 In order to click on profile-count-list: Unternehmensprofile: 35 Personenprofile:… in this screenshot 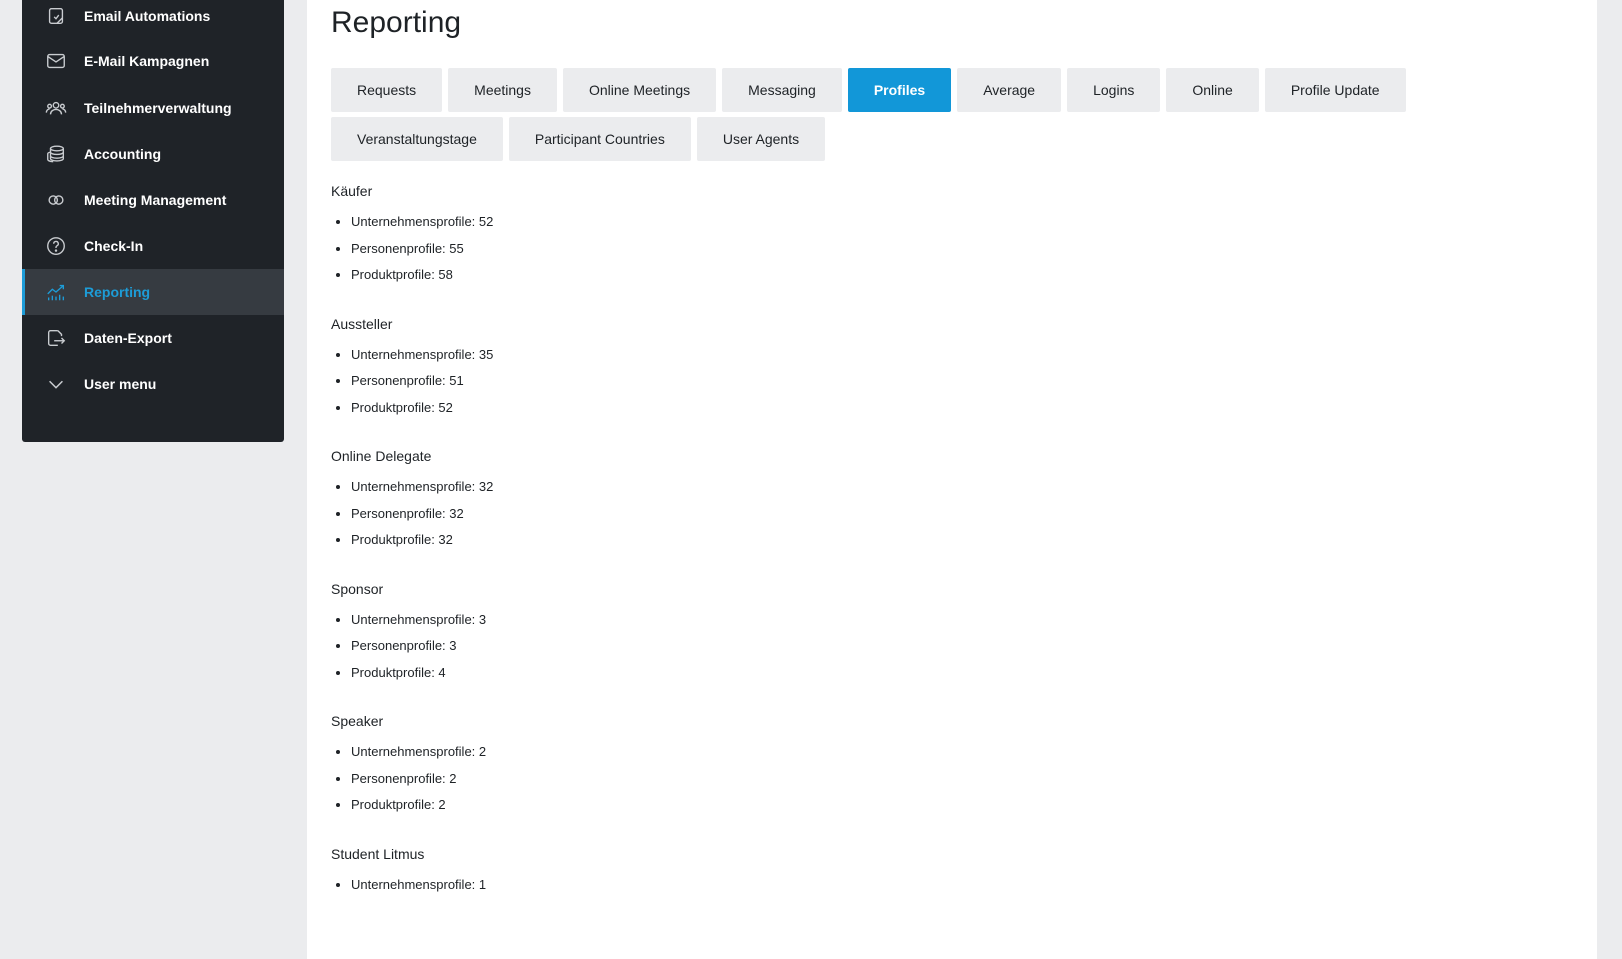, I will do `click(412, 382)`.